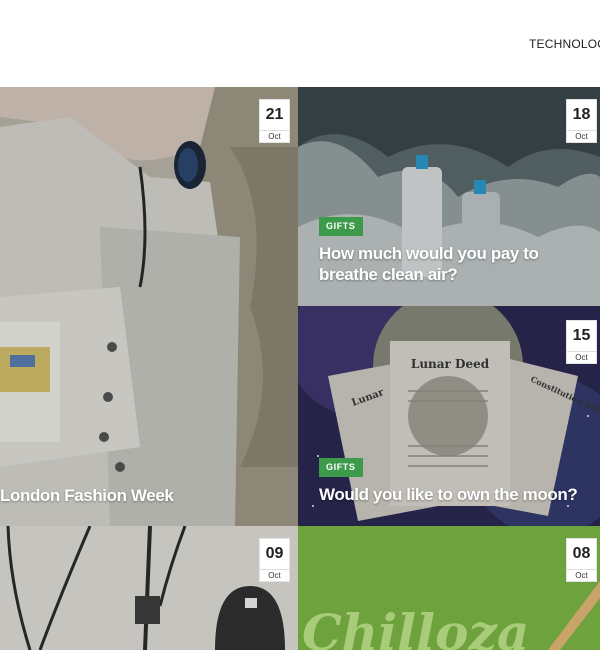  I want to click on date-badge: 09 Oct, so click(274, 560).